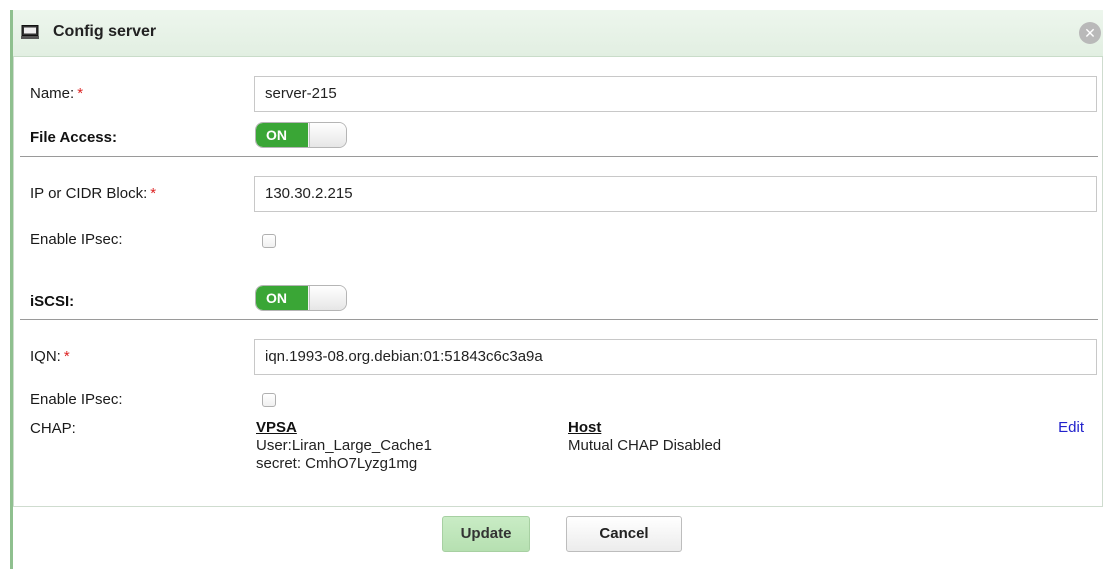 Image resolution: width=1103 pixels, height=569 pixels. Describe the element at coordinates (486, 534) in the screenshot. I see `update-button: Update` at that location.